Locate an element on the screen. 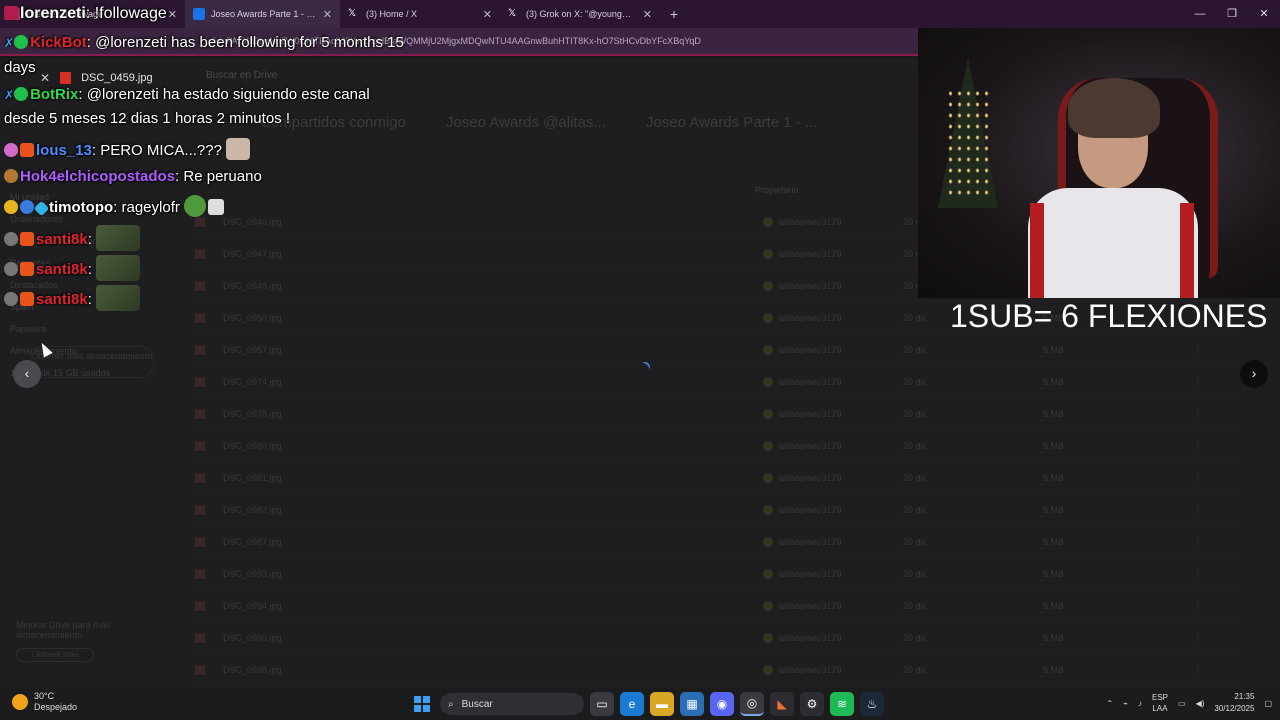 The height and width of the screenshot is (720, 1280). clock-time: 21:35 is located at coordinates (1244, 696).